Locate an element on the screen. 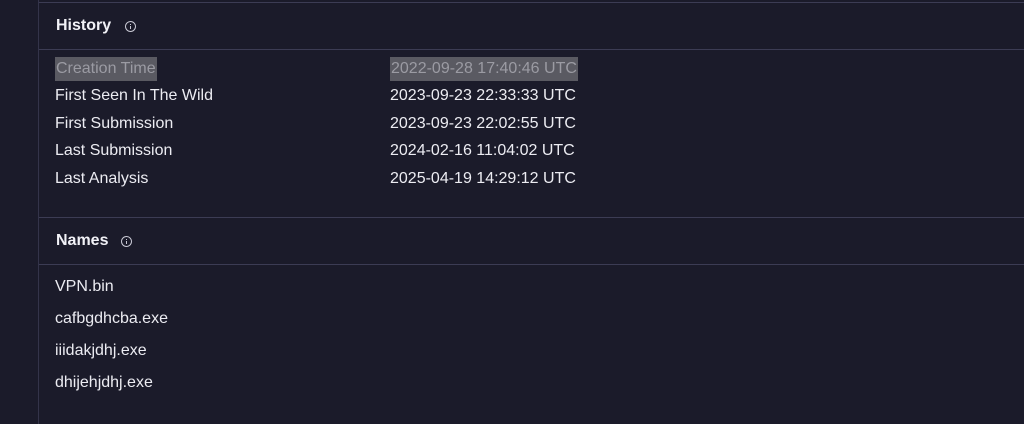  history-label: Last Submission is located at coordinates (114, 151).